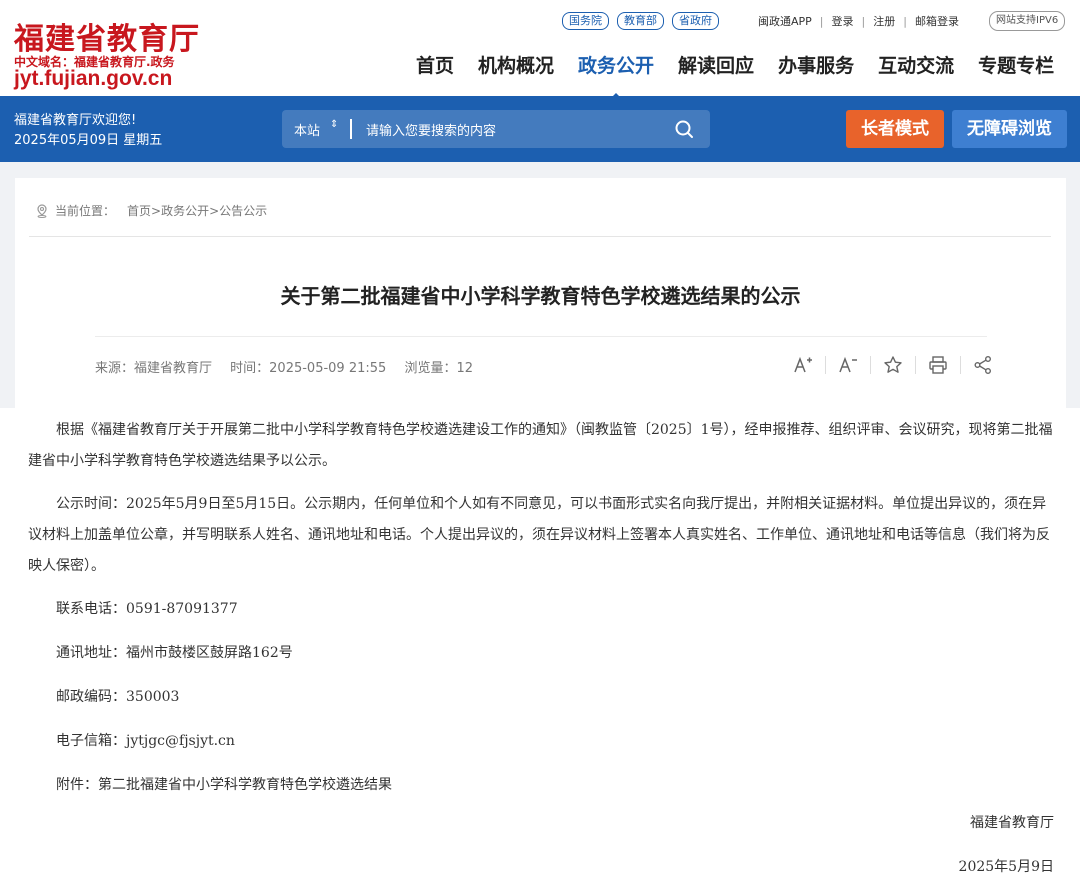 The image size is (1080, 895). What do you see at coordinates (1009, 129) in the screenshot?
I see `accessibility-button: 无障碍浏览` at bounding box center [1009, 129].